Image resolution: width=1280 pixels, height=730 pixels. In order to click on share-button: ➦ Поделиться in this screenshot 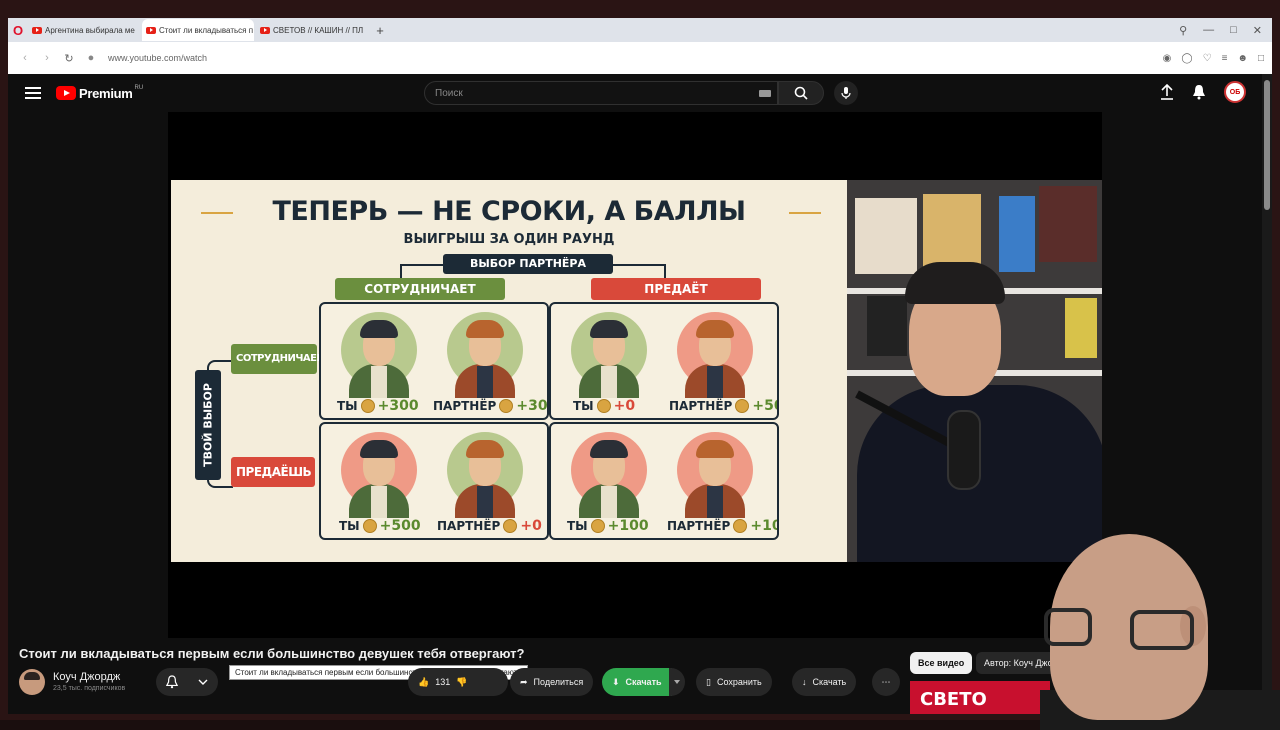, I will do `click(552, 682)`.